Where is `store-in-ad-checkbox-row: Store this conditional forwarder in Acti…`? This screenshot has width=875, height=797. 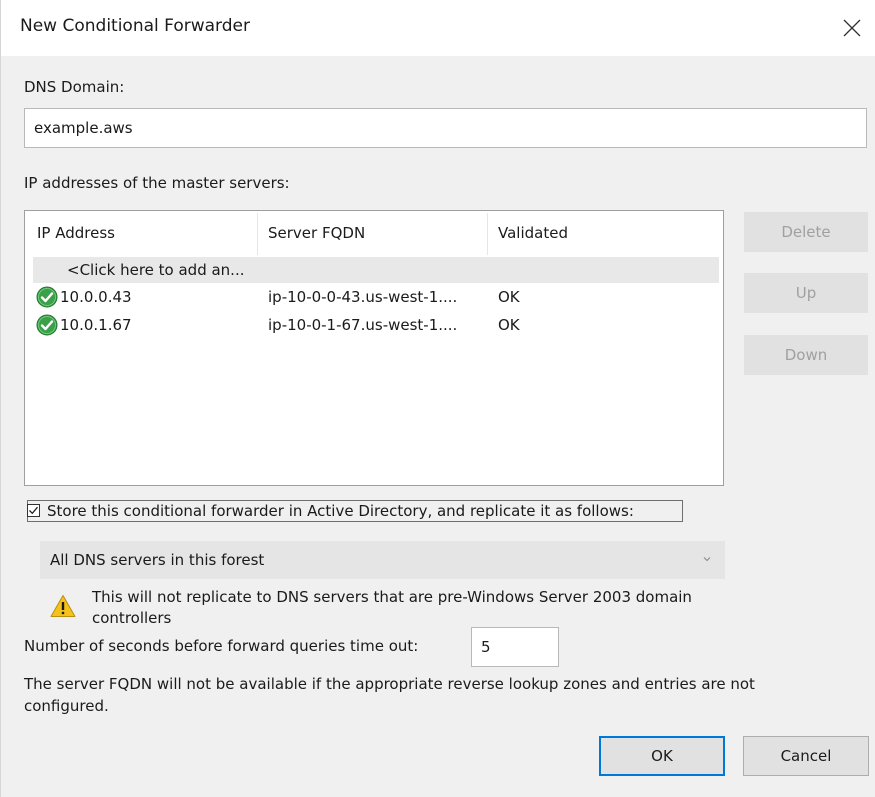 store-in-ad-checkbox-row: Store this conditional forwarder in Acti… is located at coordinates (355, 511).